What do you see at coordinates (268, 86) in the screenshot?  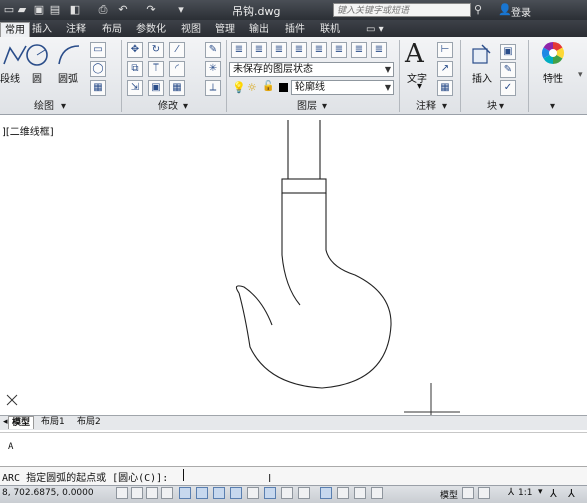 I see `lock-icon: 🔓` at bounding box center [268, 86].